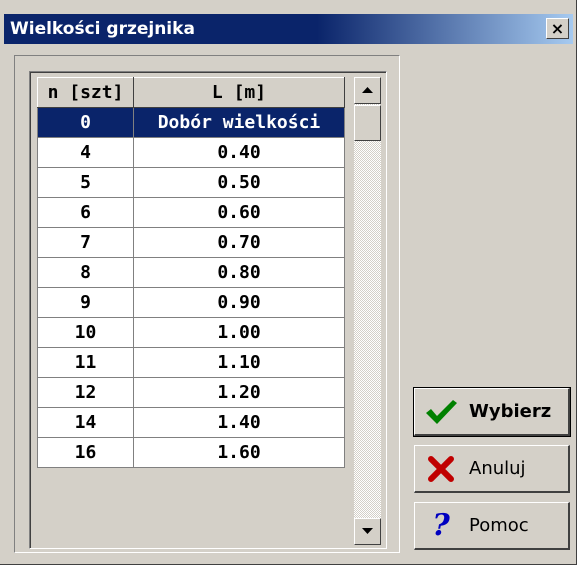 The width and height of the screenshot is (577, 565). What do you see at coordinates (441, 412) in the screenshot?
I see `checkmark-icon` at bounding box center [441, 412].